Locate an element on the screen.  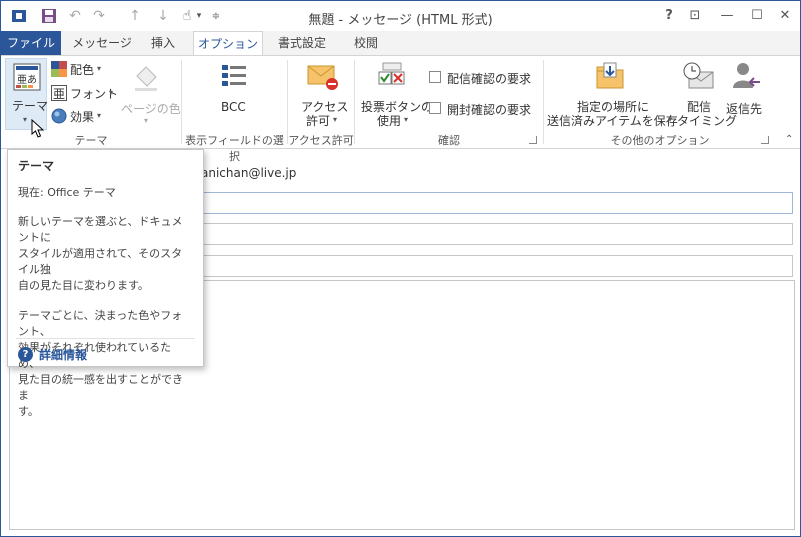
tab-message: メッセージ is located at coordinates (102, 43).